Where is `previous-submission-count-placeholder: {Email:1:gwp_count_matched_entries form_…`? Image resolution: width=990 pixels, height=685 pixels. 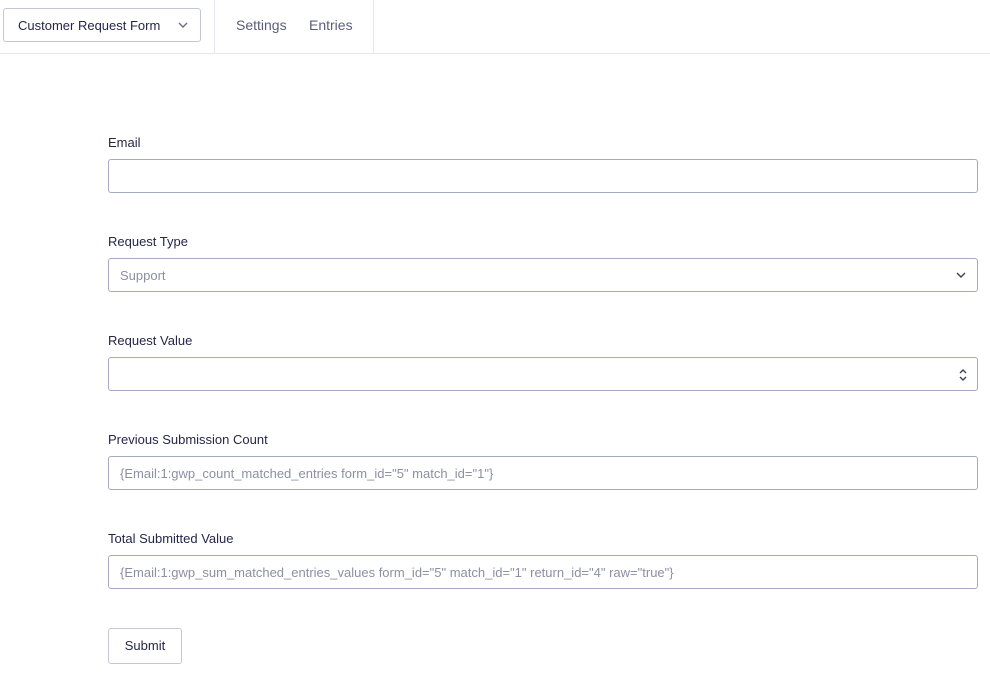
previous-submission-count-placeholder: {Email:1:gwp_count_matched_entries form_… is located at coordinates (307, 473).